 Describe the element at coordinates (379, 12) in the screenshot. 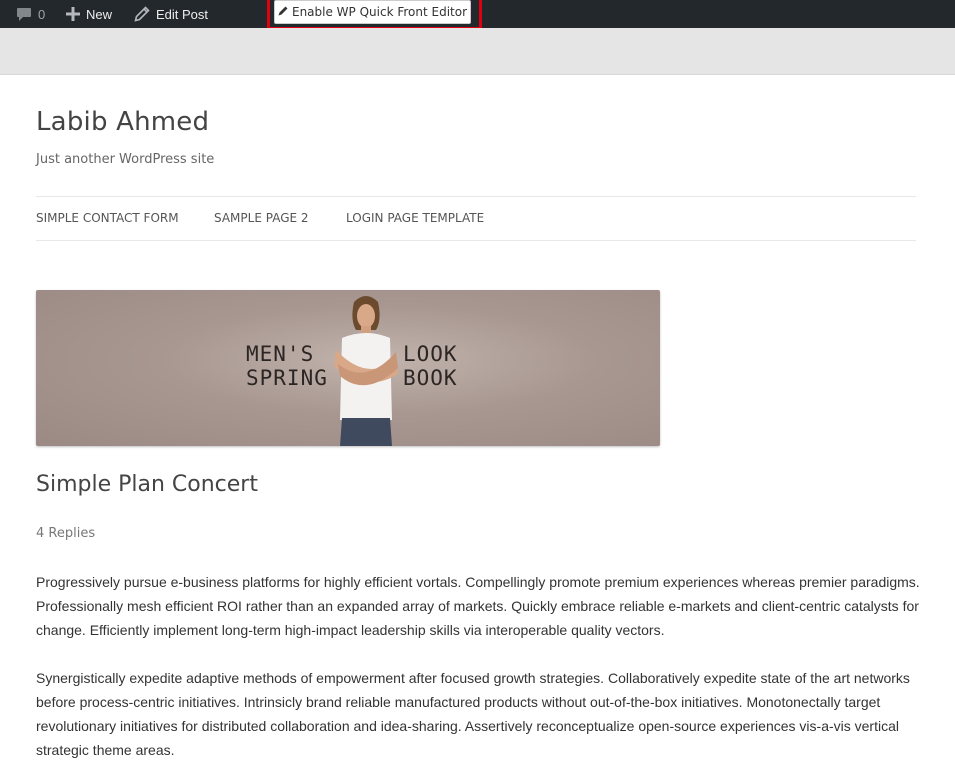

I see `quick-editor-label: Enable WP Quick Front Editor` at that location.